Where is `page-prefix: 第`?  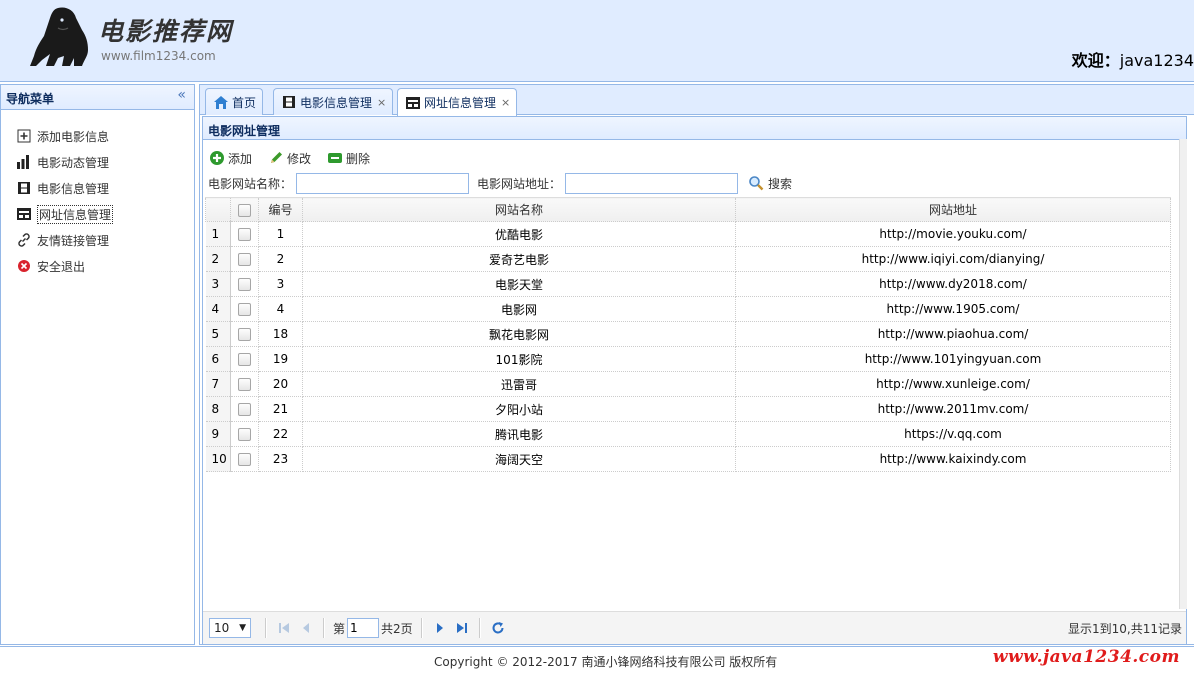 page-prefix: 第 is located at coordinates (339, 628).